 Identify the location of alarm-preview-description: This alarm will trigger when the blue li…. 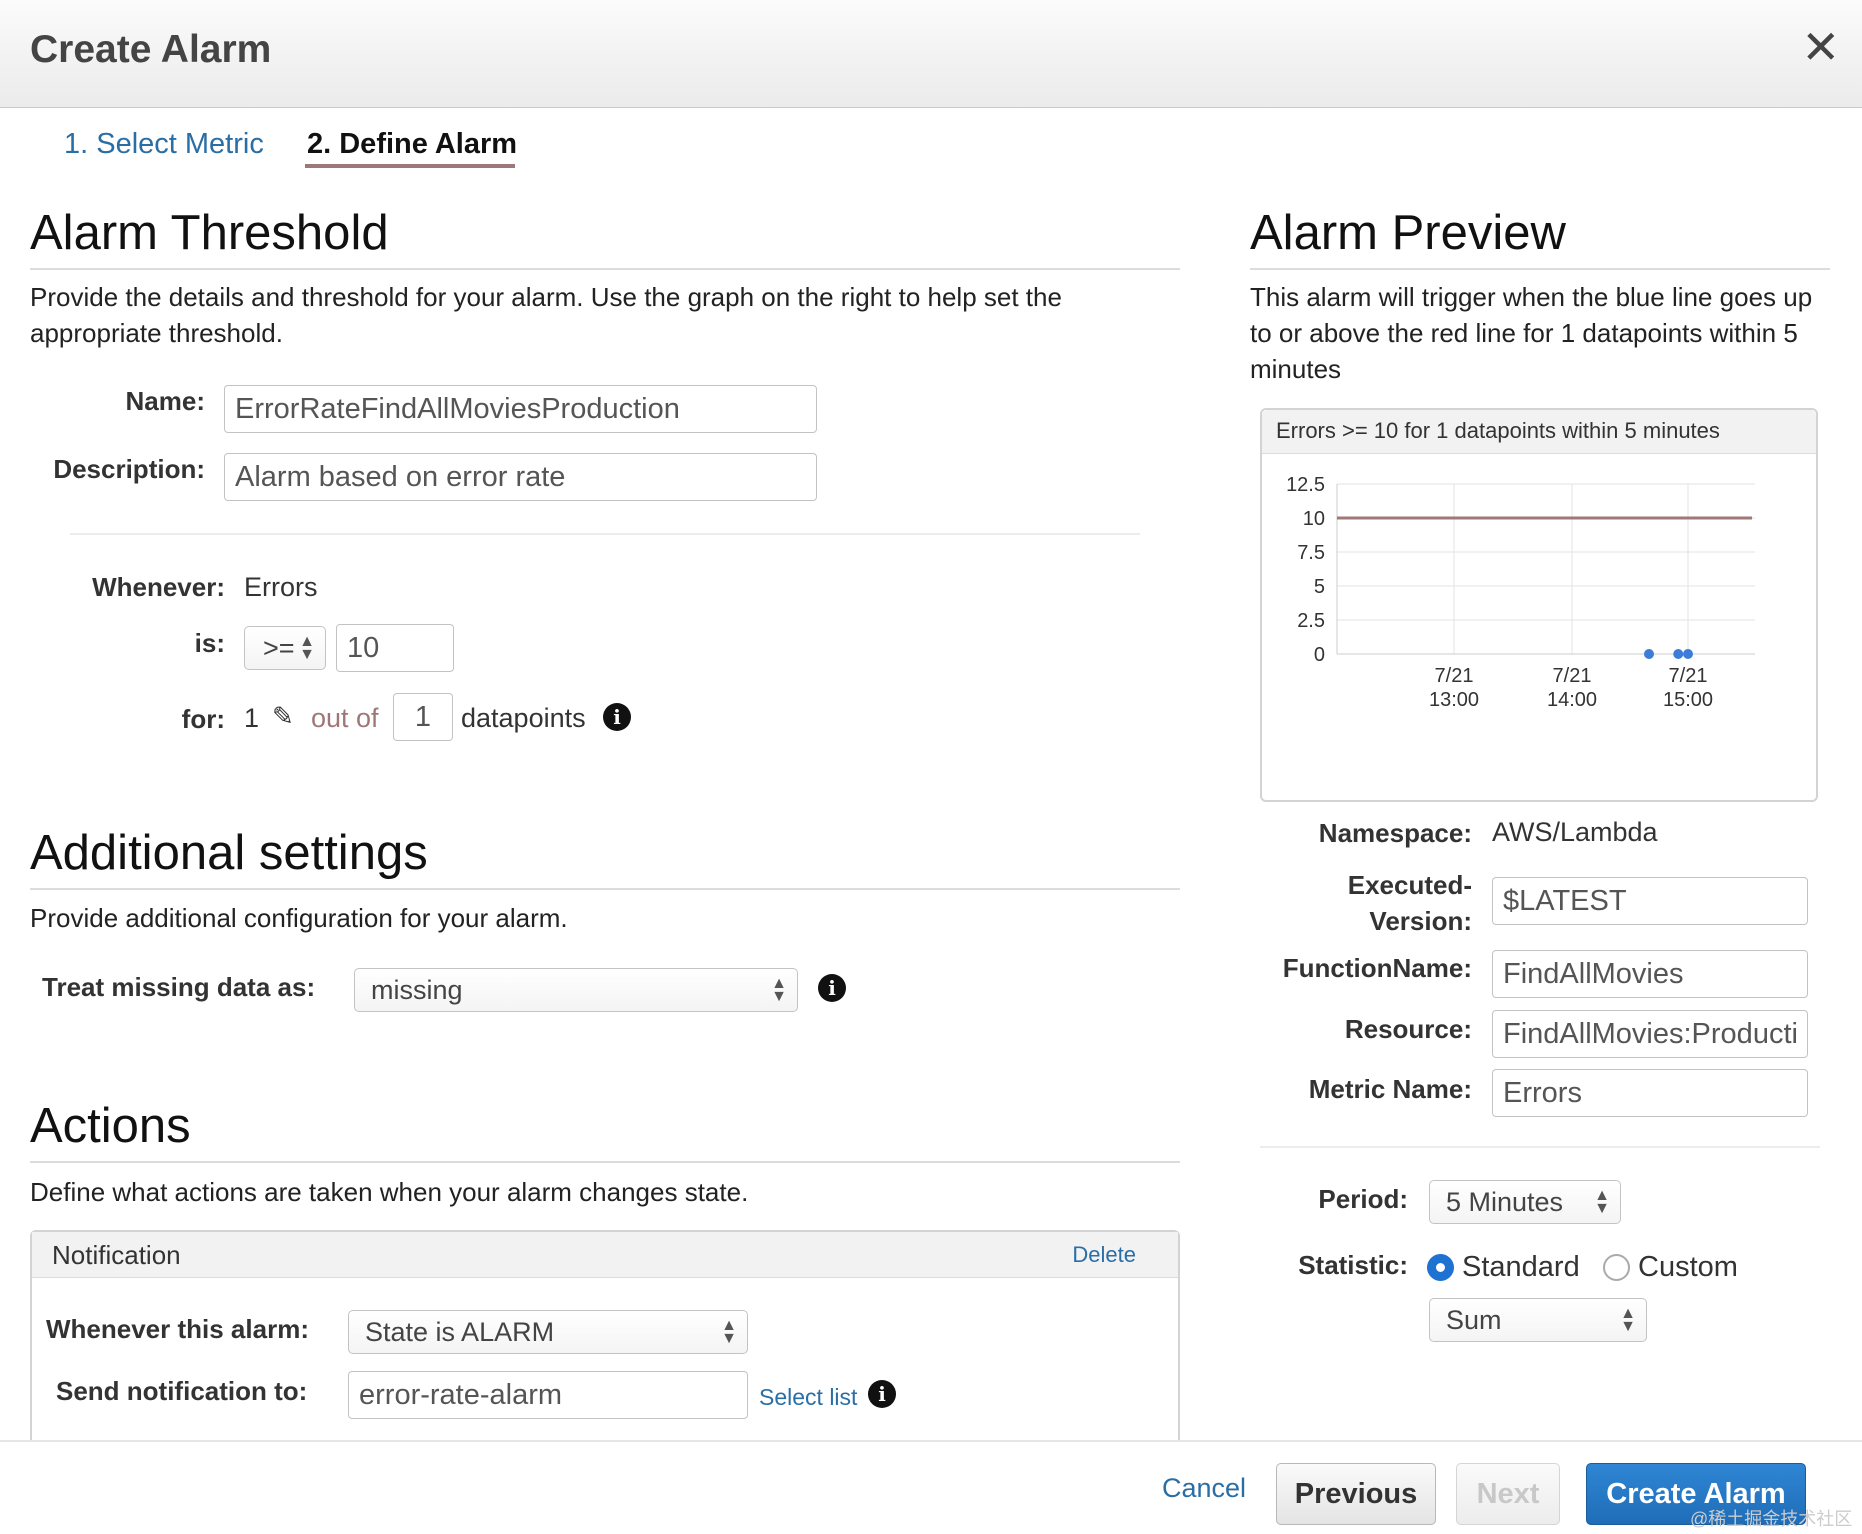
(1531, 333).